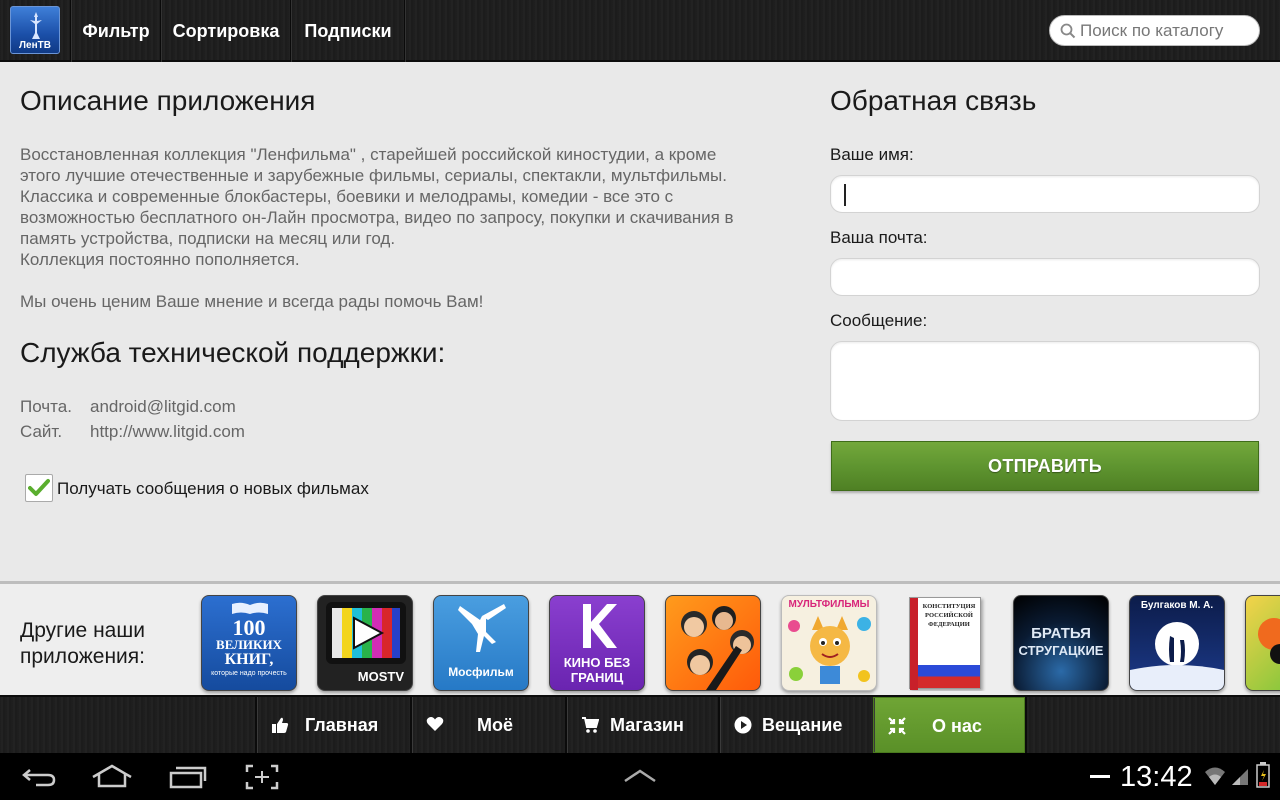 The height and width of the screenshot is (800, 1280). Describe the element at coordinates (647, 725) in the screenshot. I see `nav-store-label: Магазин` at that location.